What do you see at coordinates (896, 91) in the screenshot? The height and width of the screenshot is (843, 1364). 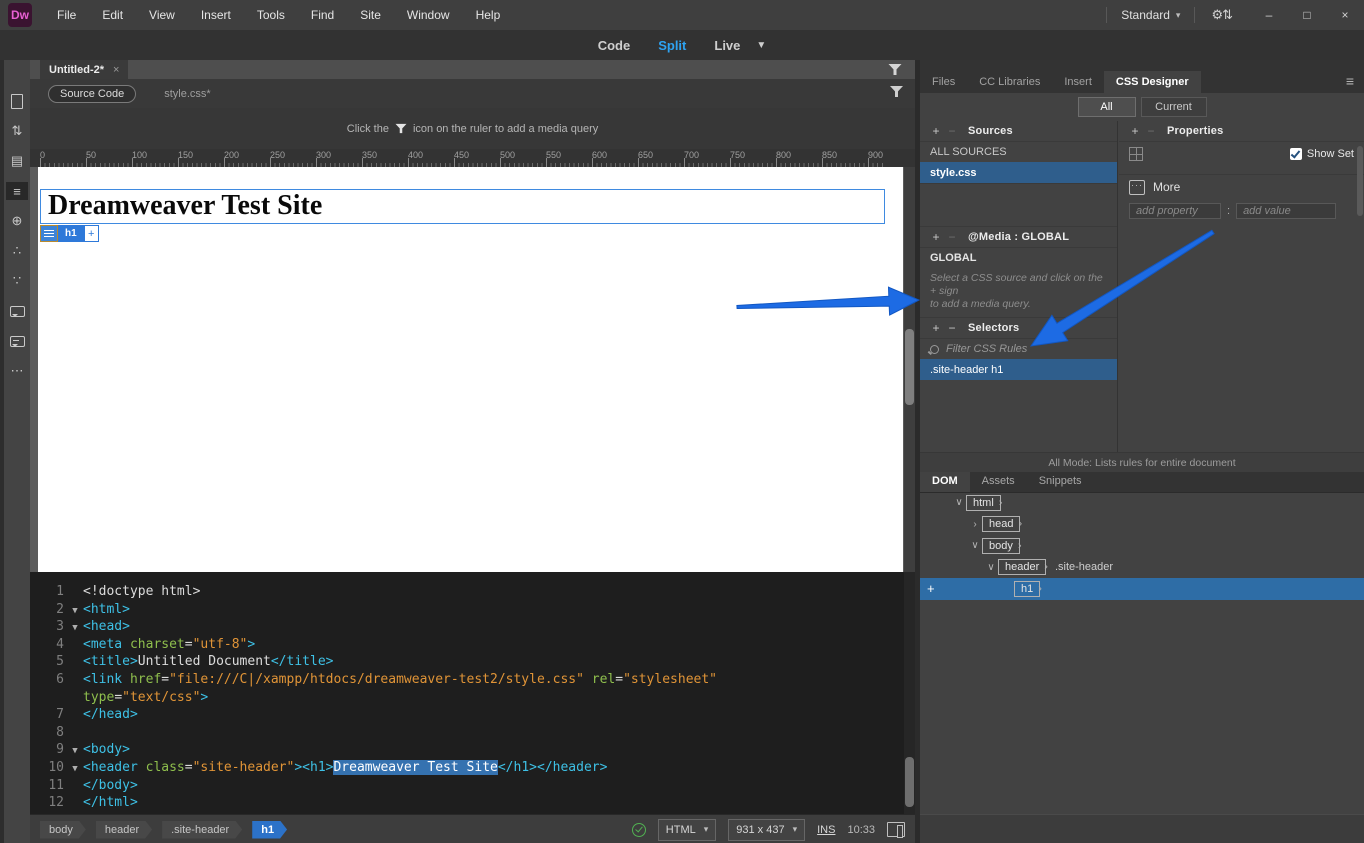 I see `filter-funnel-icon` at bounding box center [896, 91].